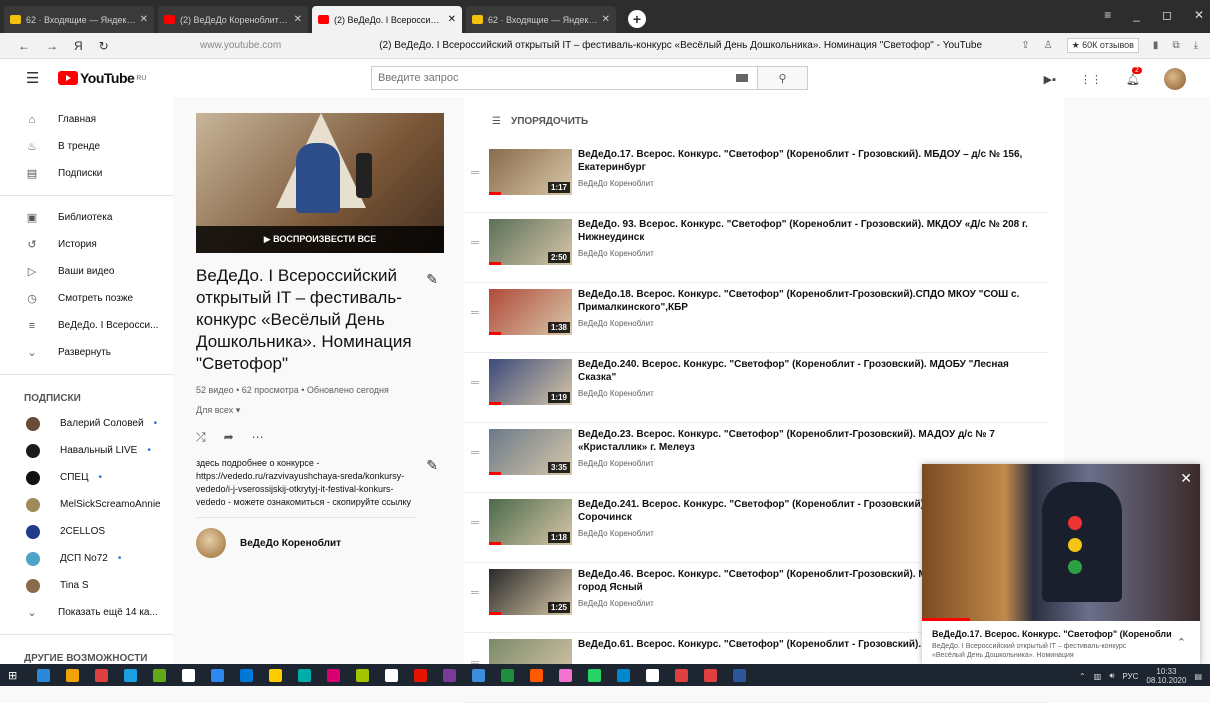  Describe the element at coordinates (1025, 45) in the screenshot. I see `share-icon: ⇪` at that location.